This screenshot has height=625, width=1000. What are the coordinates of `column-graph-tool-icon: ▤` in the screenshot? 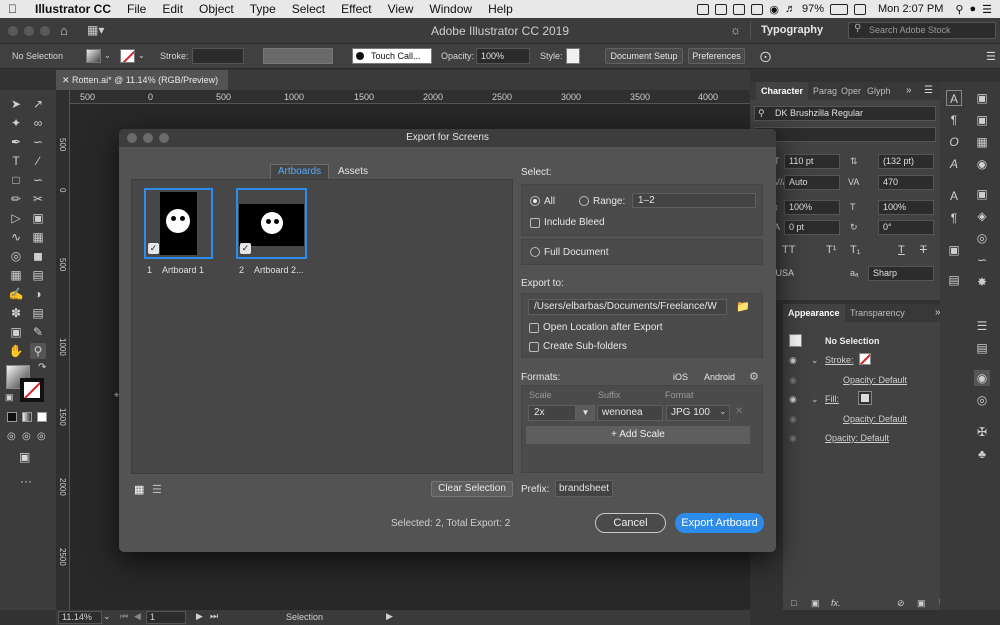 It's located at (38, 313).